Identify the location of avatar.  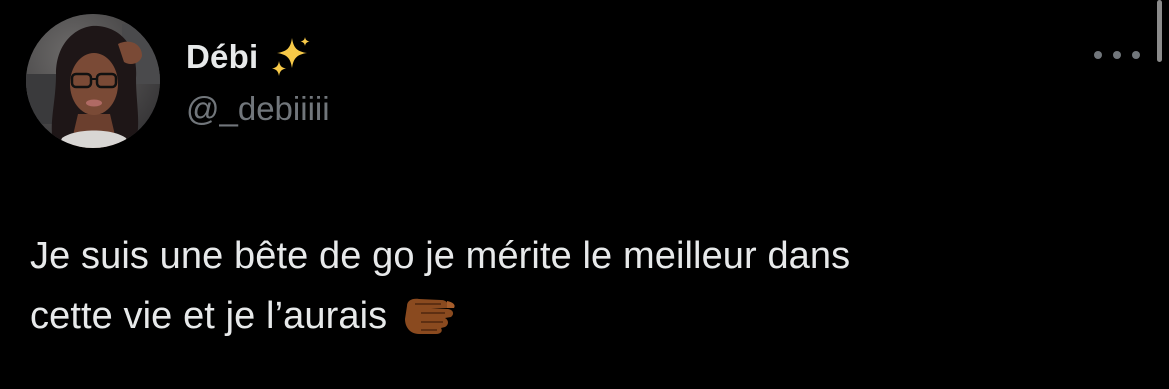
(93, 81).